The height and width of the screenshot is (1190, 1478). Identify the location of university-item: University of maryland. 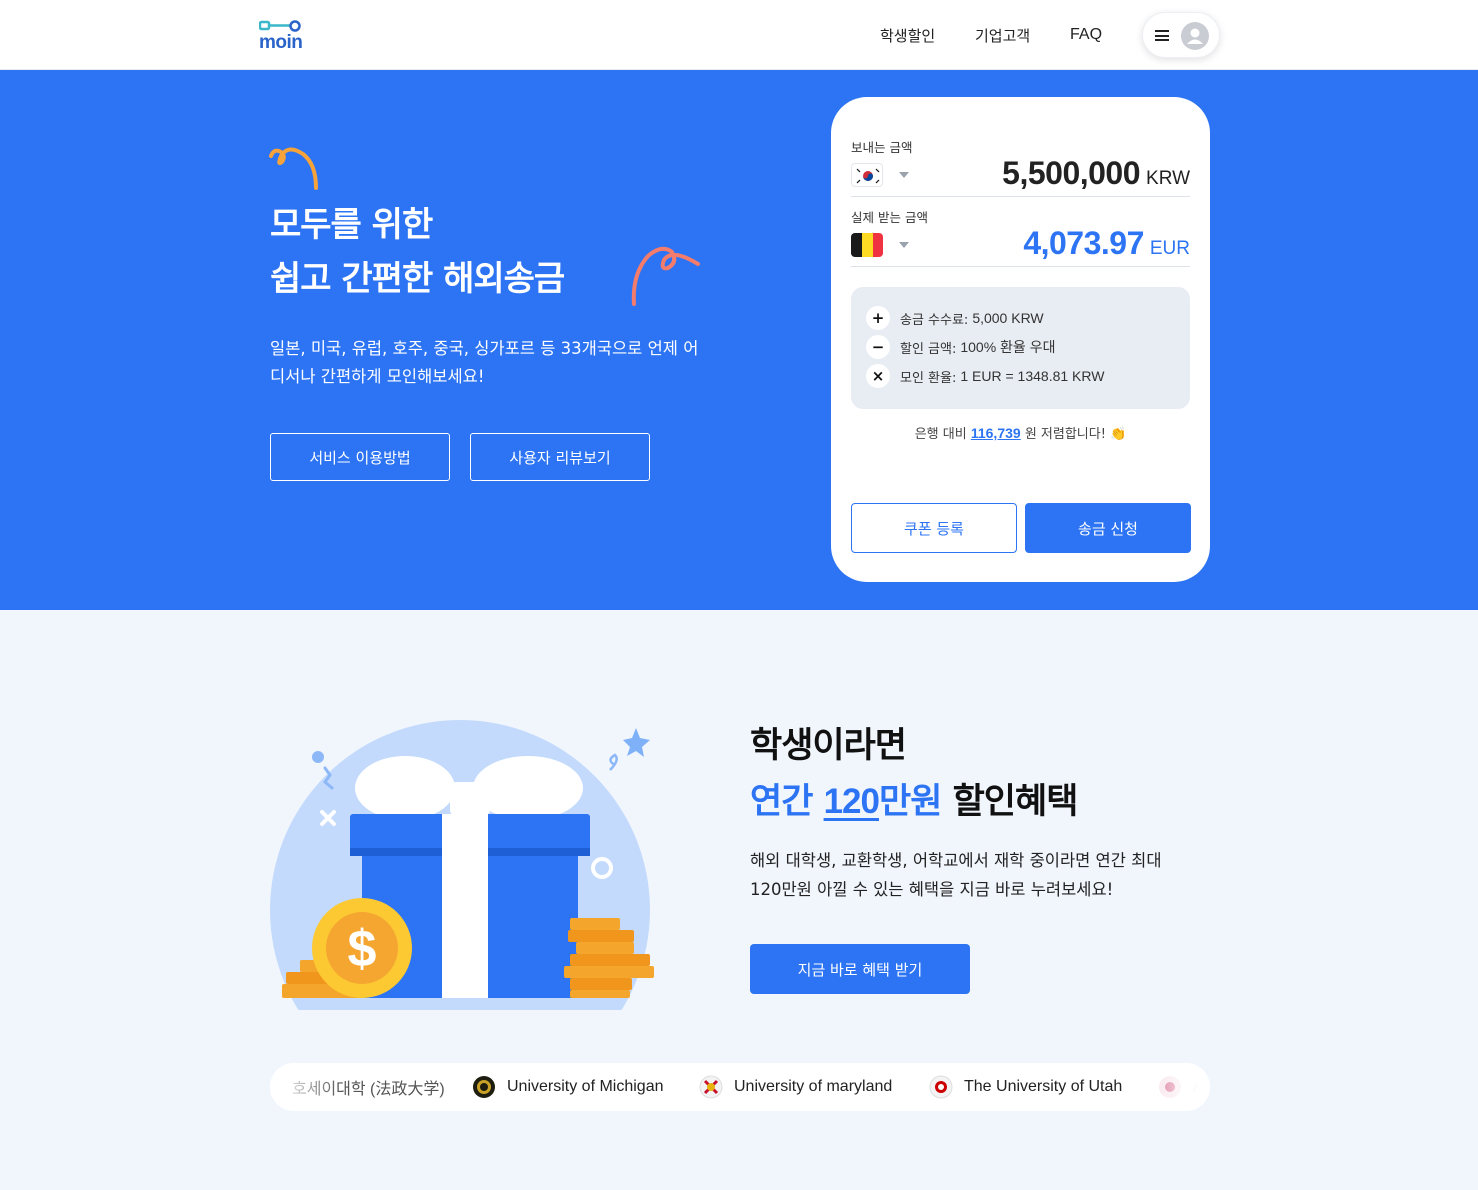
(795, 1087).